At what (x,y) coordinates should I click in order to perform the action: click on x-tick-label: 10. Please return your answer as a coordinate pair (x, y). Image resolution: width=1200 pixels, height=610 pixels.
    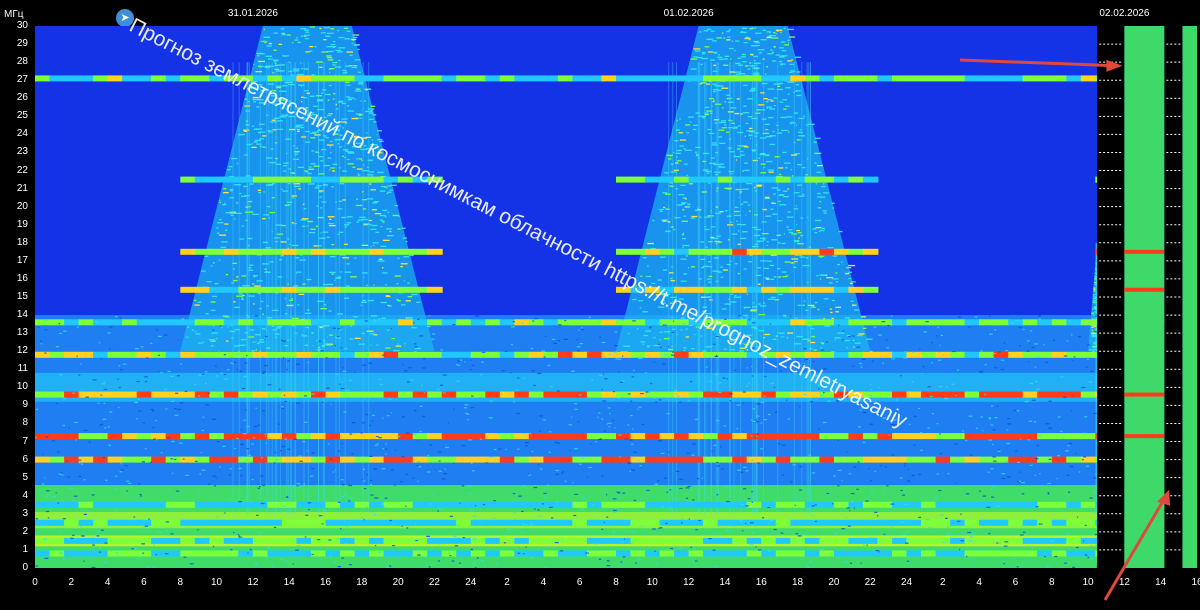
    Looking at the image, I should click on (1088, 582).